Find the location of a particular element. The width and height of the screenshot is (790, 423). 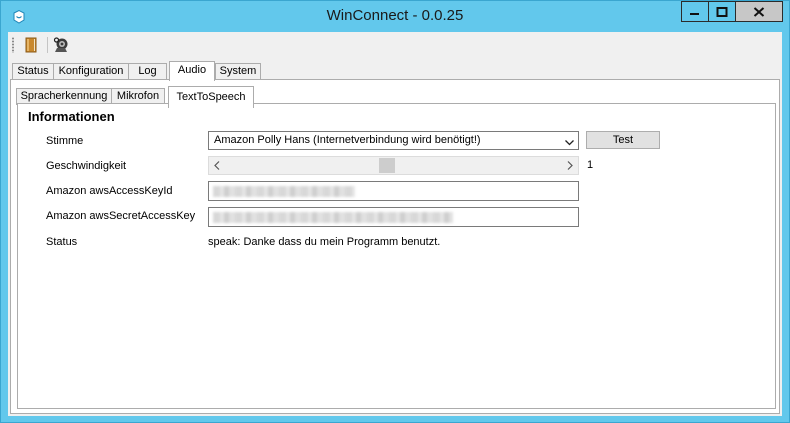

scroll-left-button is located at coordinates (217, 165).